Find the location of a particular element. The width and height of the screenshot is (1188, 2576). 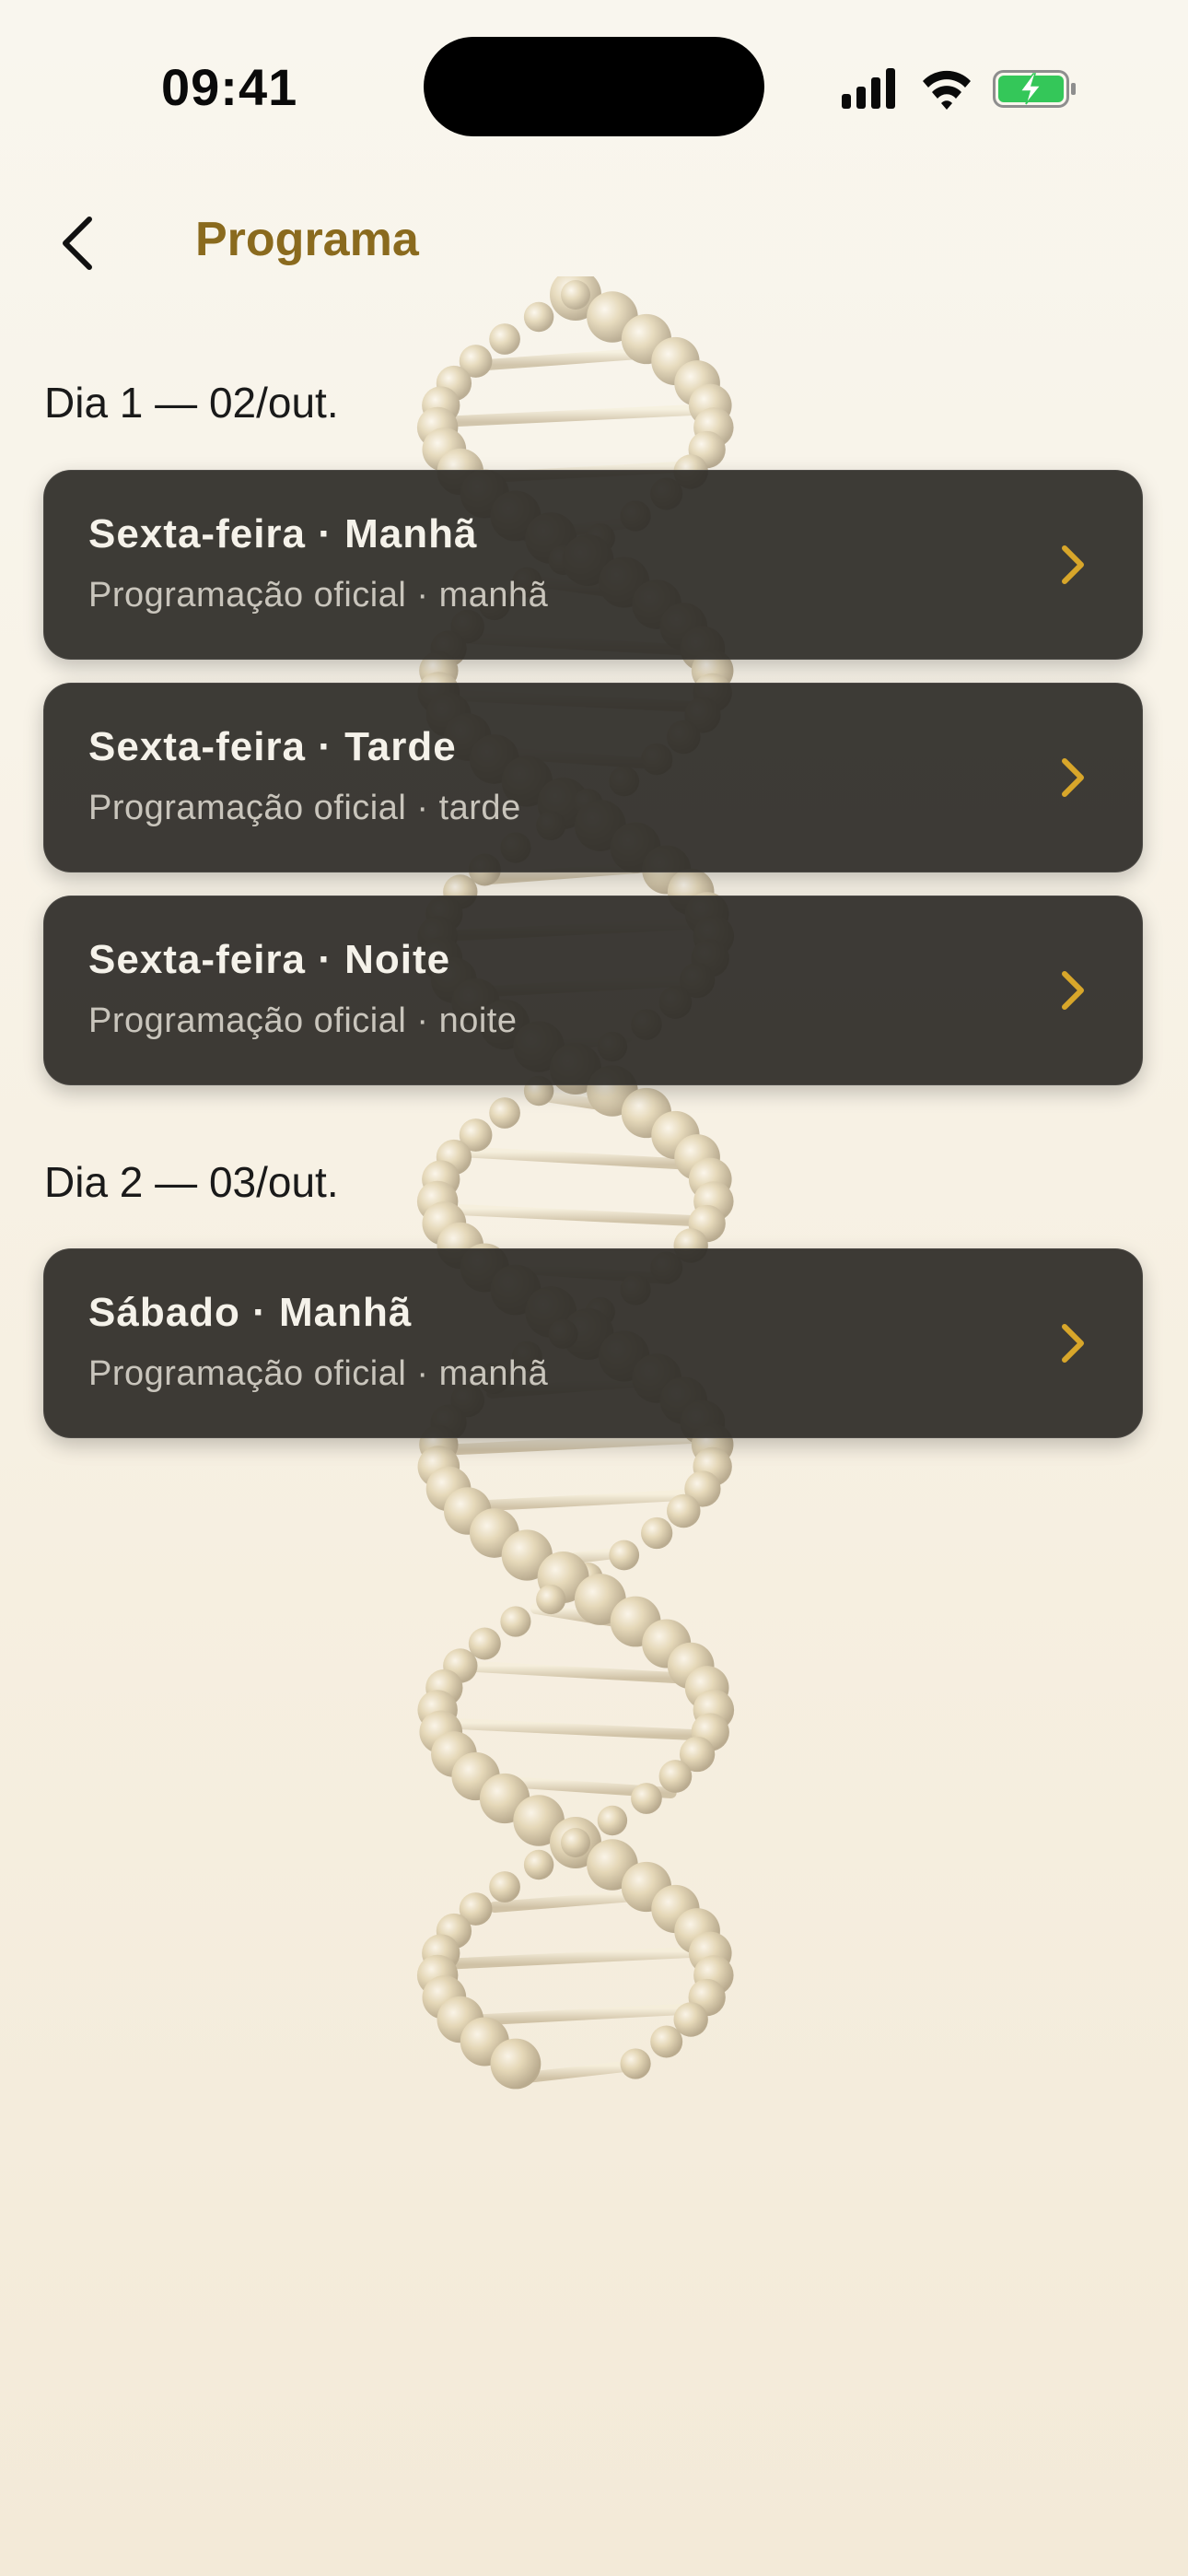

session-subtitle: Programação oficial · tarde is located at coordinates (304, 808).